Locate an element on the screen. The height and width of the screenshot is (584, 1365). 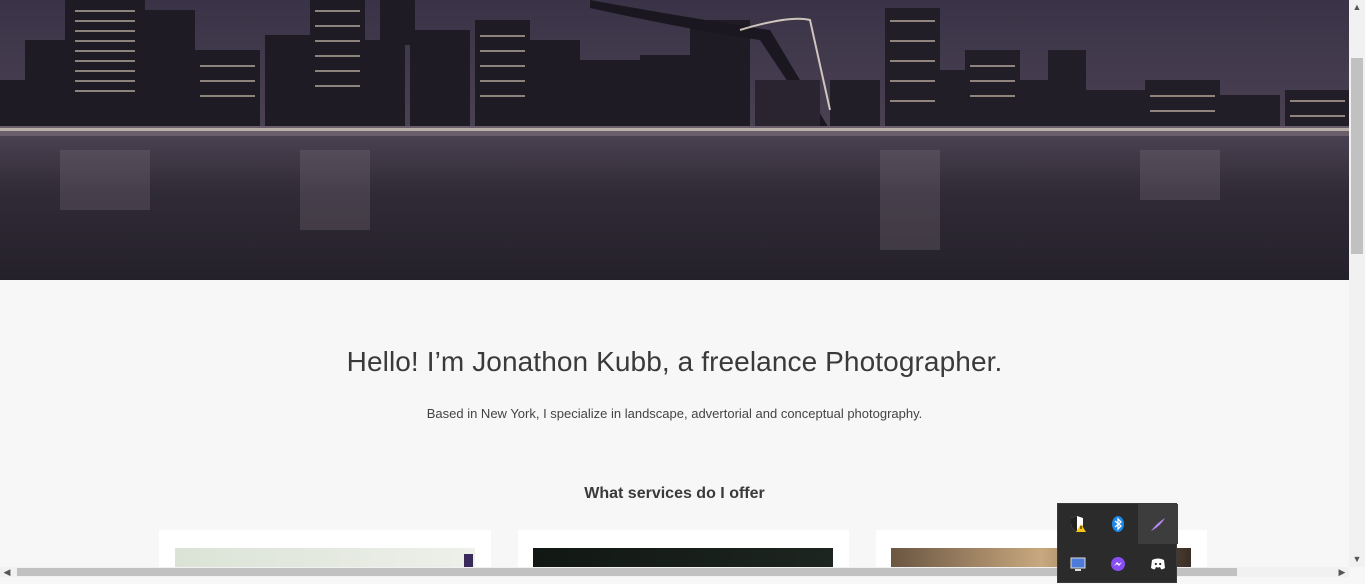
bookmark-icon is located at coordinates (468, 561).